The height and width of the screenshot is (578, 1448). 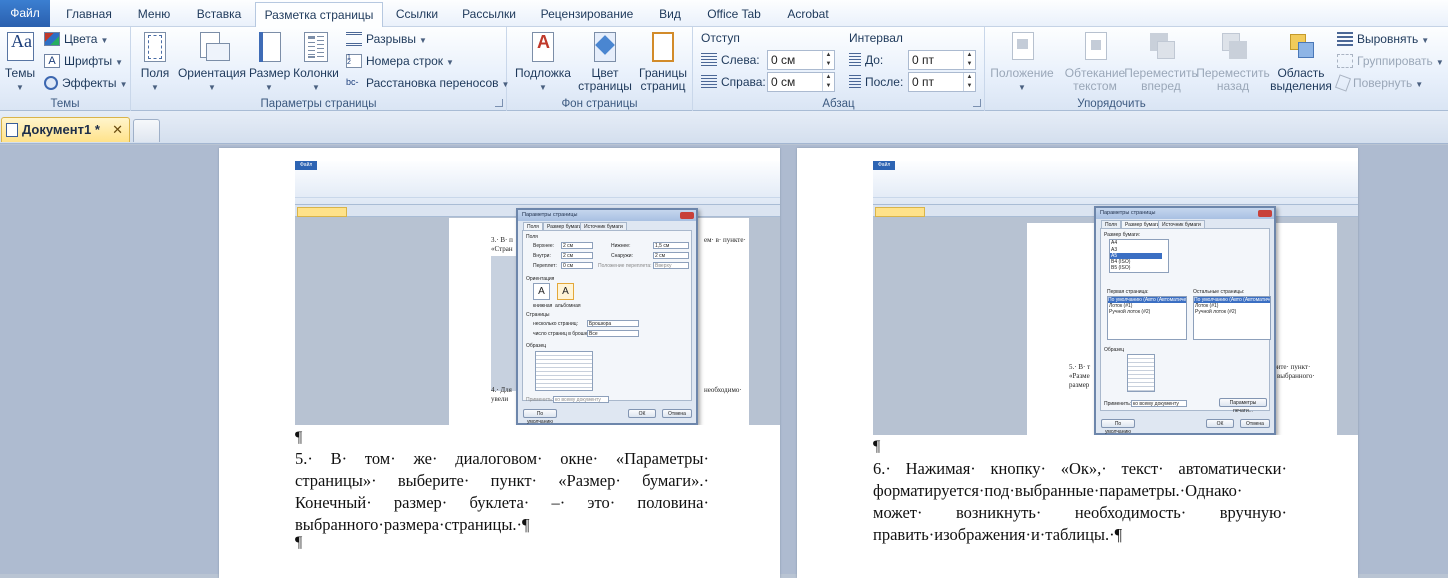 I want to click on page-color-button: Цвет страницы, so click(x=605, y=62).